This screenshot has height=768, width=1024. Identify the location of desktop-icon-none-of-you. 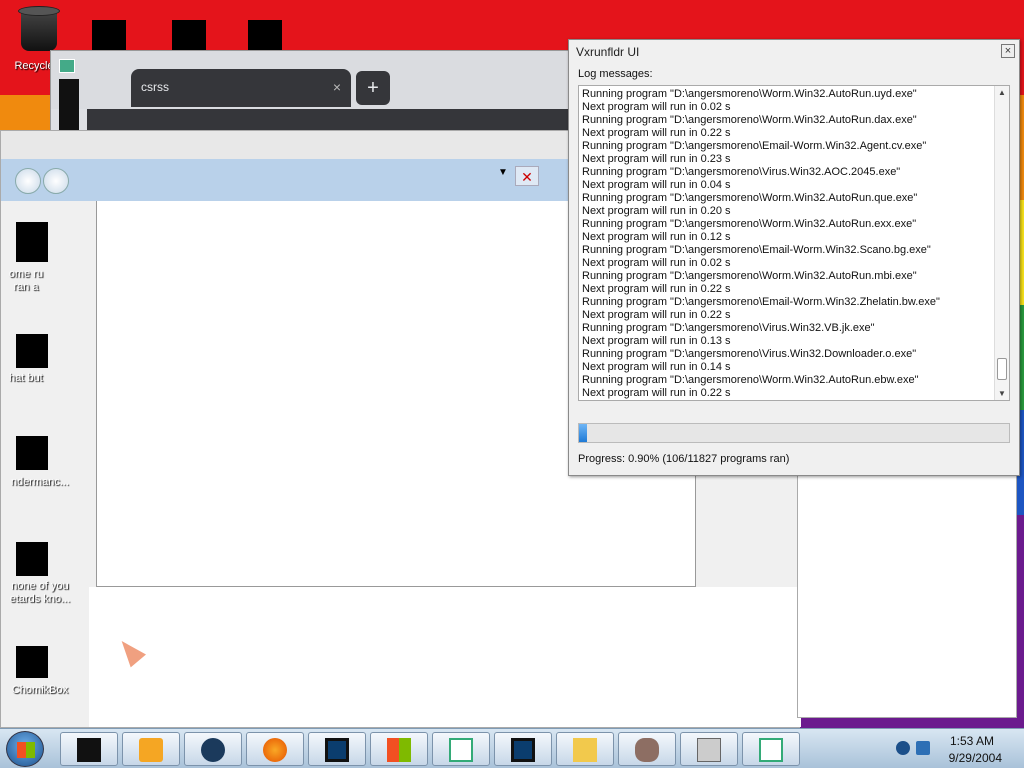
(32, 559).